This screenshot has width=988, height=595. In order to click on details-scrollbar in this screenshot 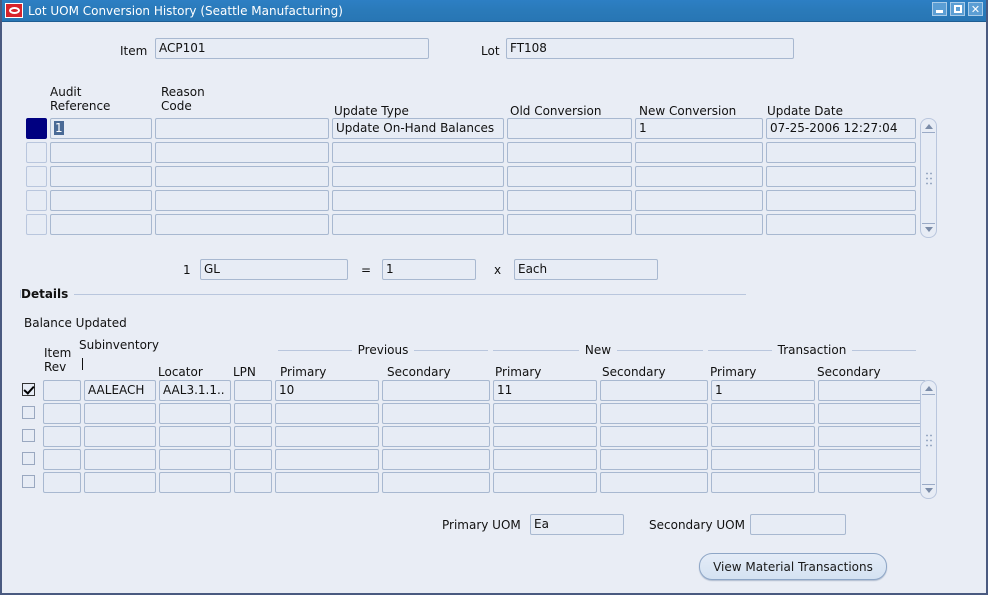, I will do `click(928, 439)`.